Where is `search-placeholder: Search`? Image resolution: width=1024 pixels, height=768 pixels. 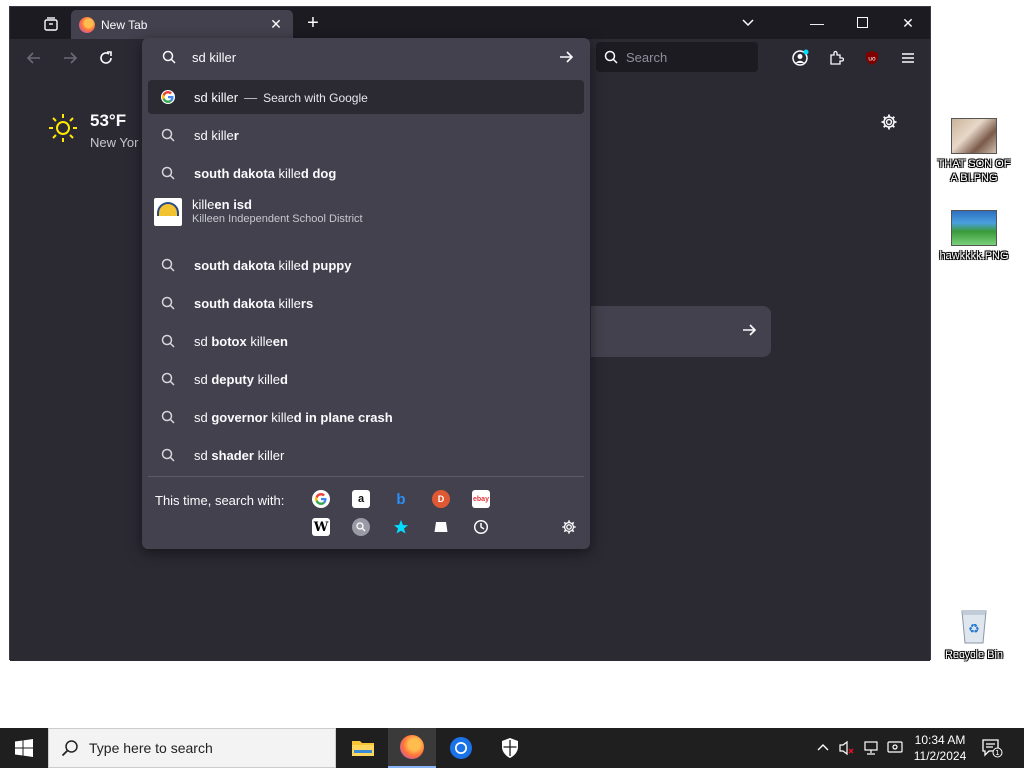
search-placeholder: Search is located at coordinates (647, 57).